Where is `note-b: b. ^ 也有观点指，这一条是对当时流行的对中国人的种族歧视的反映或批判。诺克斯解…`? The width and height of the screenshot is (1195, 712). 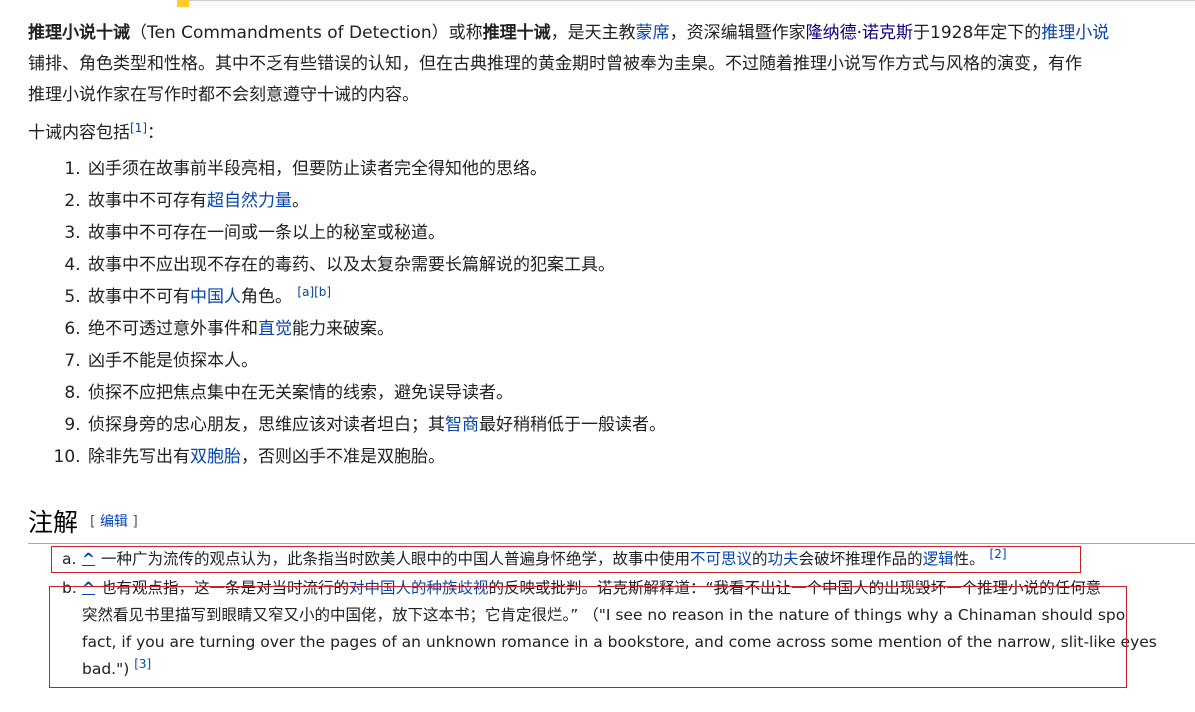 note-b: b. ^ 也有观点指，这一条是对当时流行的对中国人的种族歧视的反映或批判。诺克斯解… is located at coordinates (628, 629).